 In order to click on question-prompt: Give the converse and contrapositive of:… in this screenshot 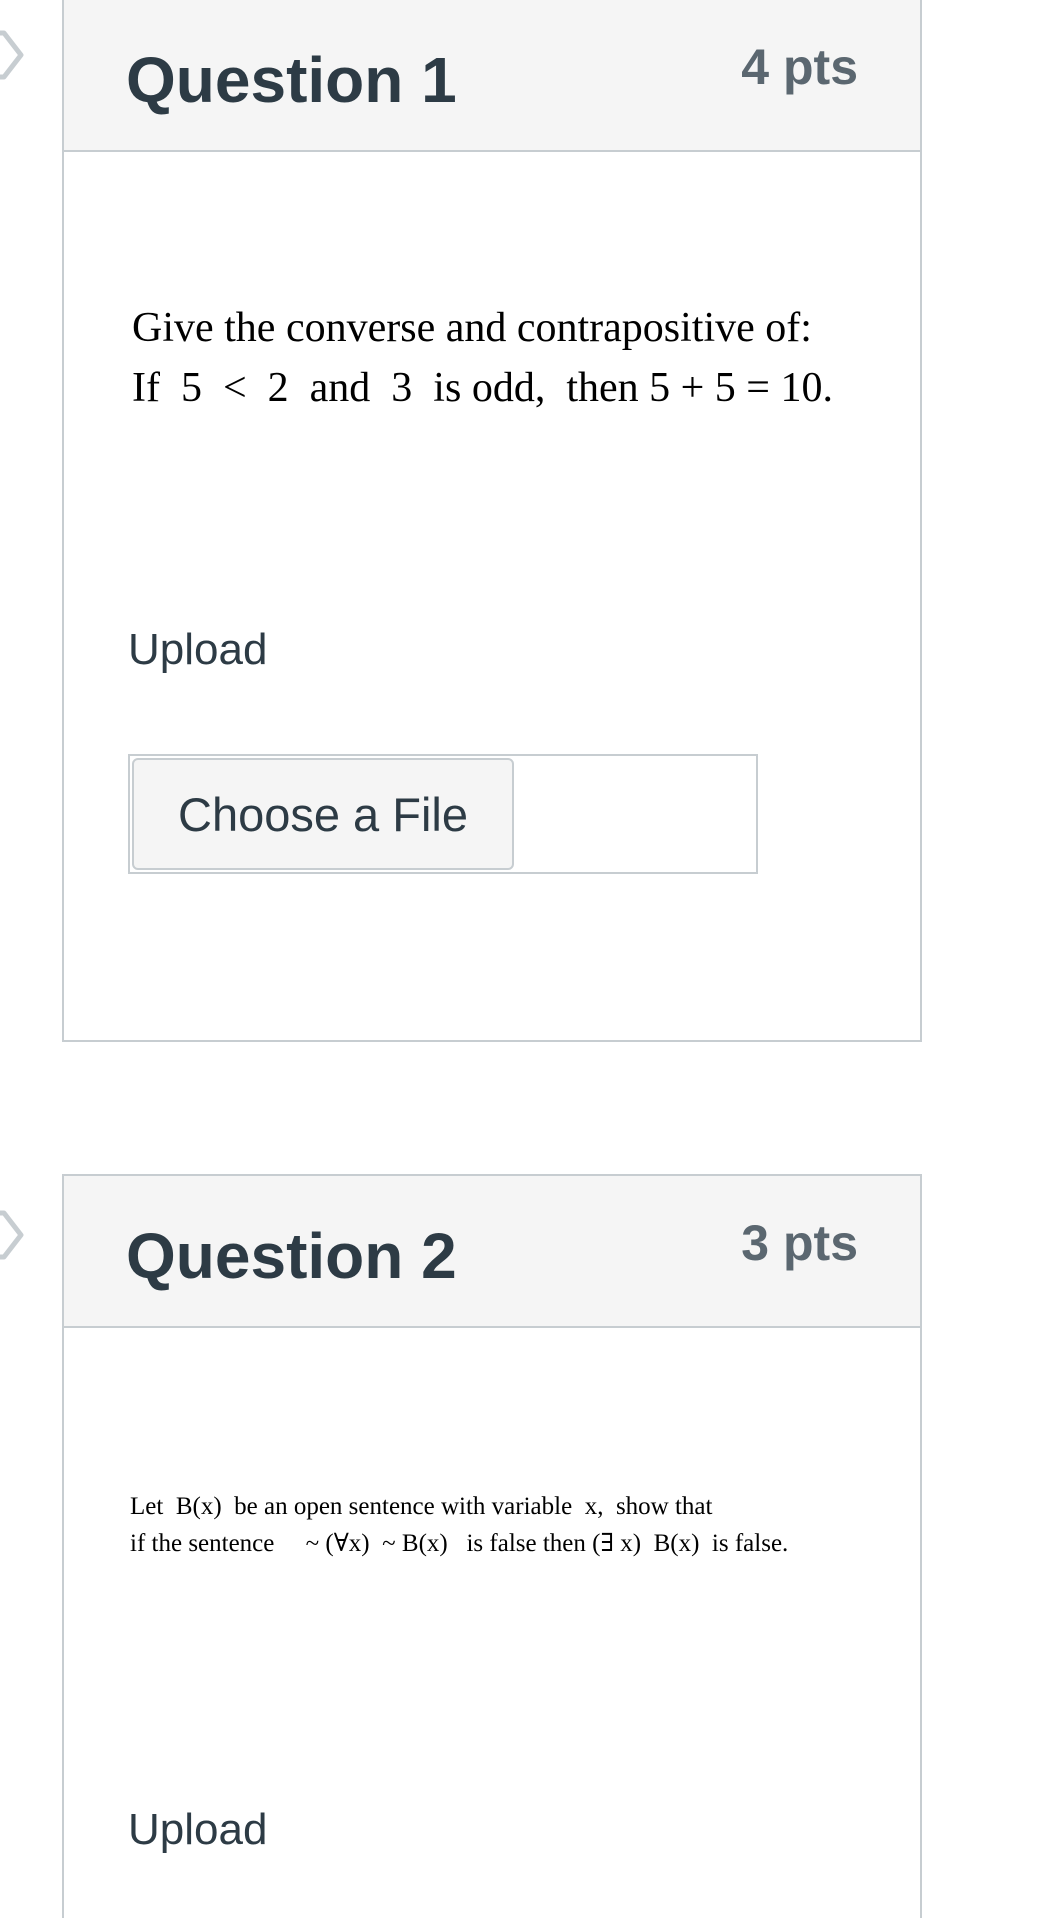, I will do `click(482, 358)`.